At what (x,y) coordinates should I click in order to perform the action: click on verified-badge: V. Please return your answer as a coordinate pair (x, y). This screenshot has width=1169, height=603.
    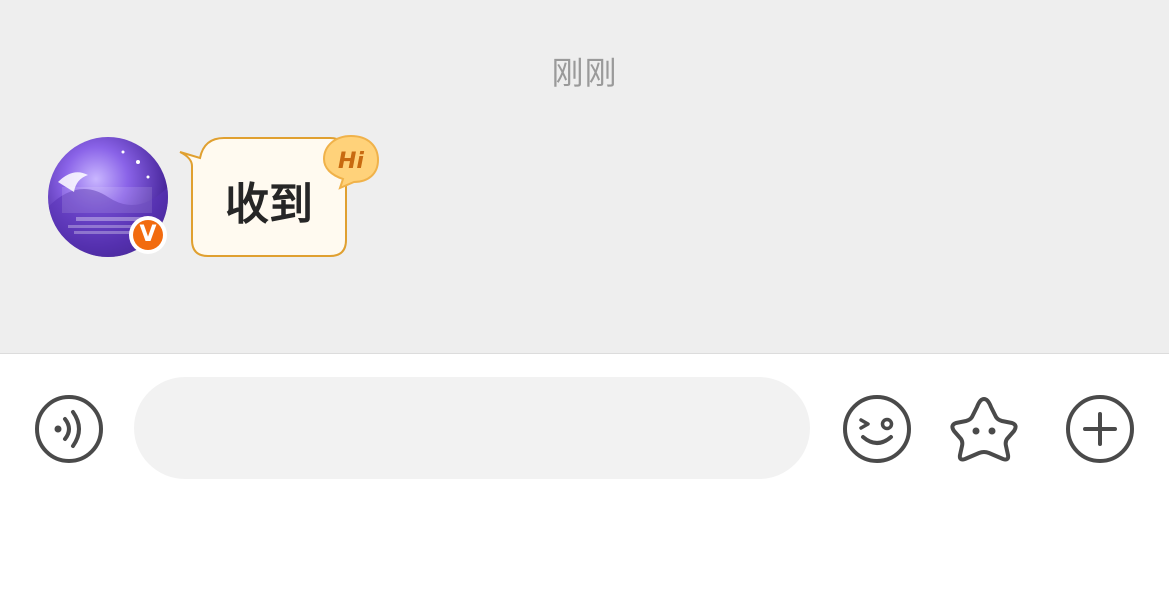
    Looking at the image, I should click on (148, 235).